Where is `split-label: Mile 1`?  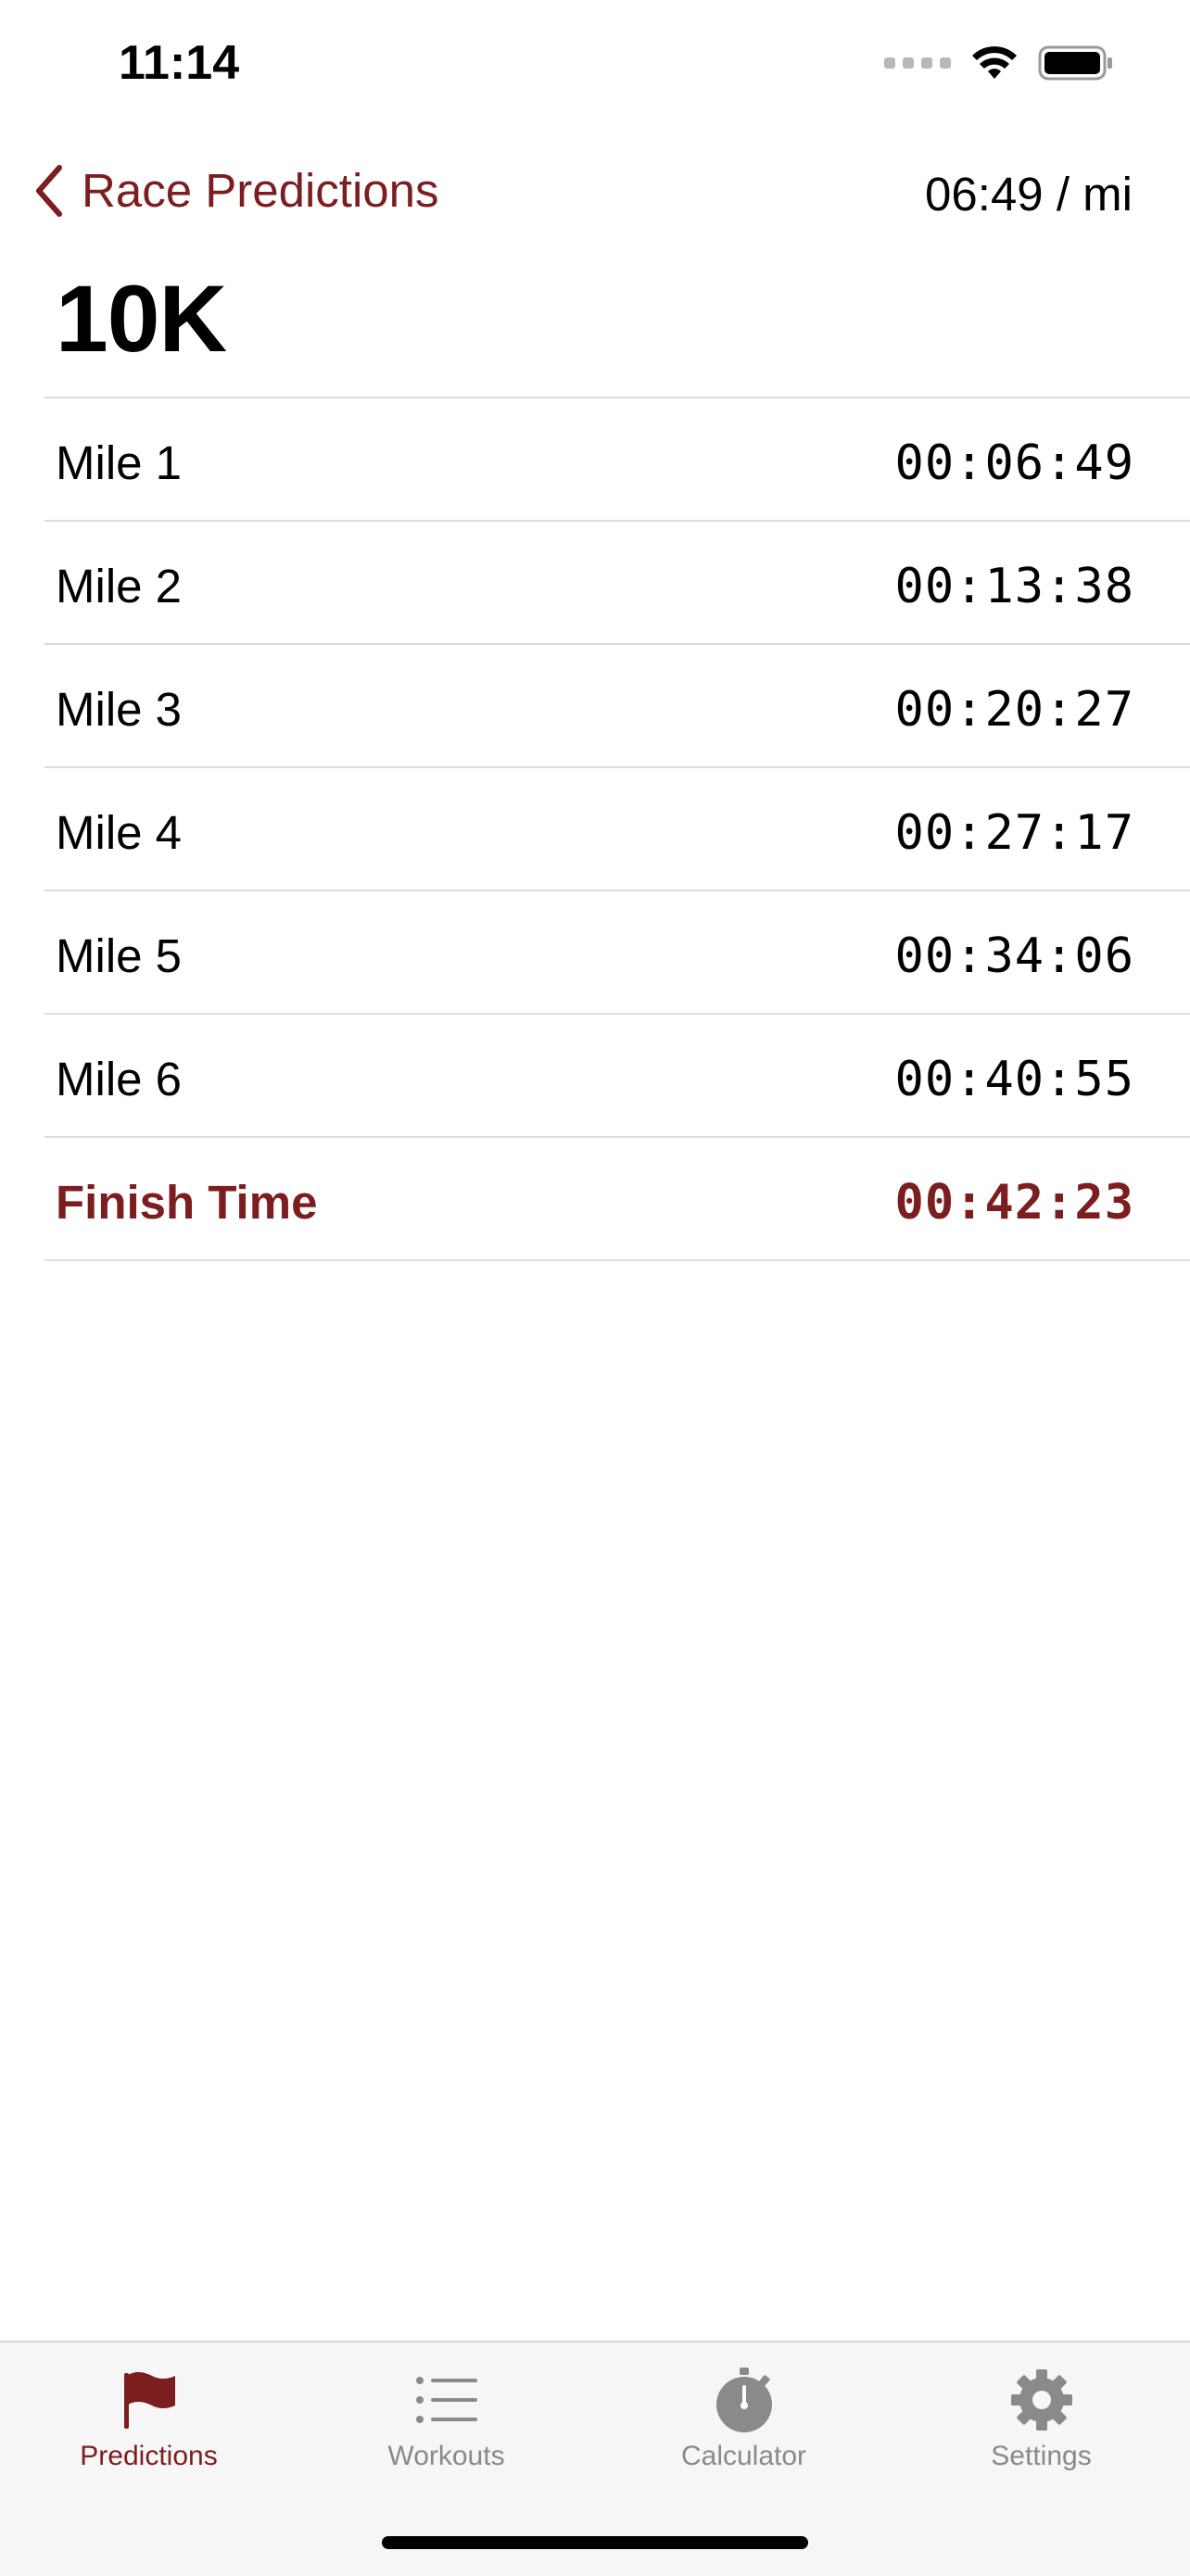 split-label: Mile 1 is located at coordinates (119, 463).